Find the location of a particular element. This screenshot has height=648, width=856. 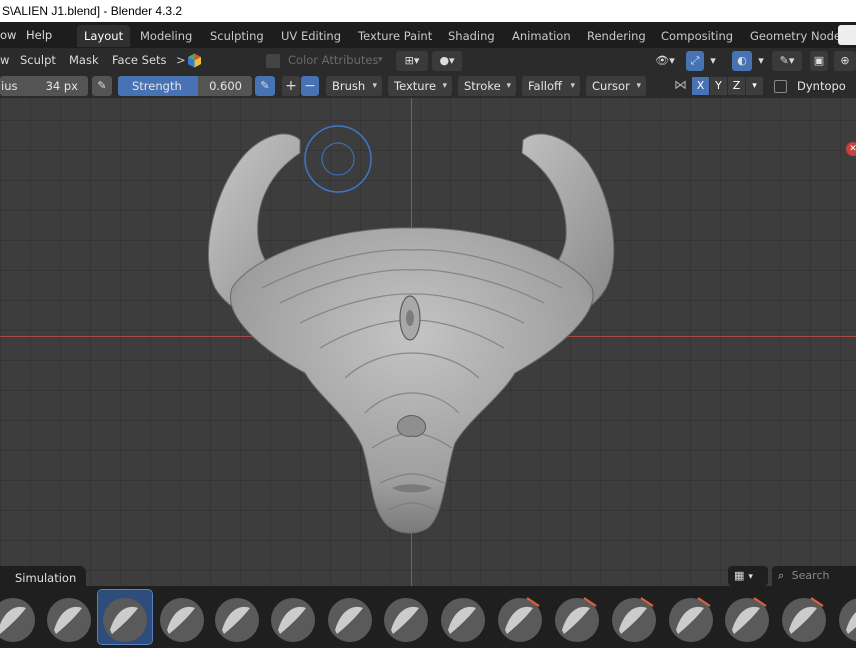

brush-smooth-icon is located at coordinates (69, 617).